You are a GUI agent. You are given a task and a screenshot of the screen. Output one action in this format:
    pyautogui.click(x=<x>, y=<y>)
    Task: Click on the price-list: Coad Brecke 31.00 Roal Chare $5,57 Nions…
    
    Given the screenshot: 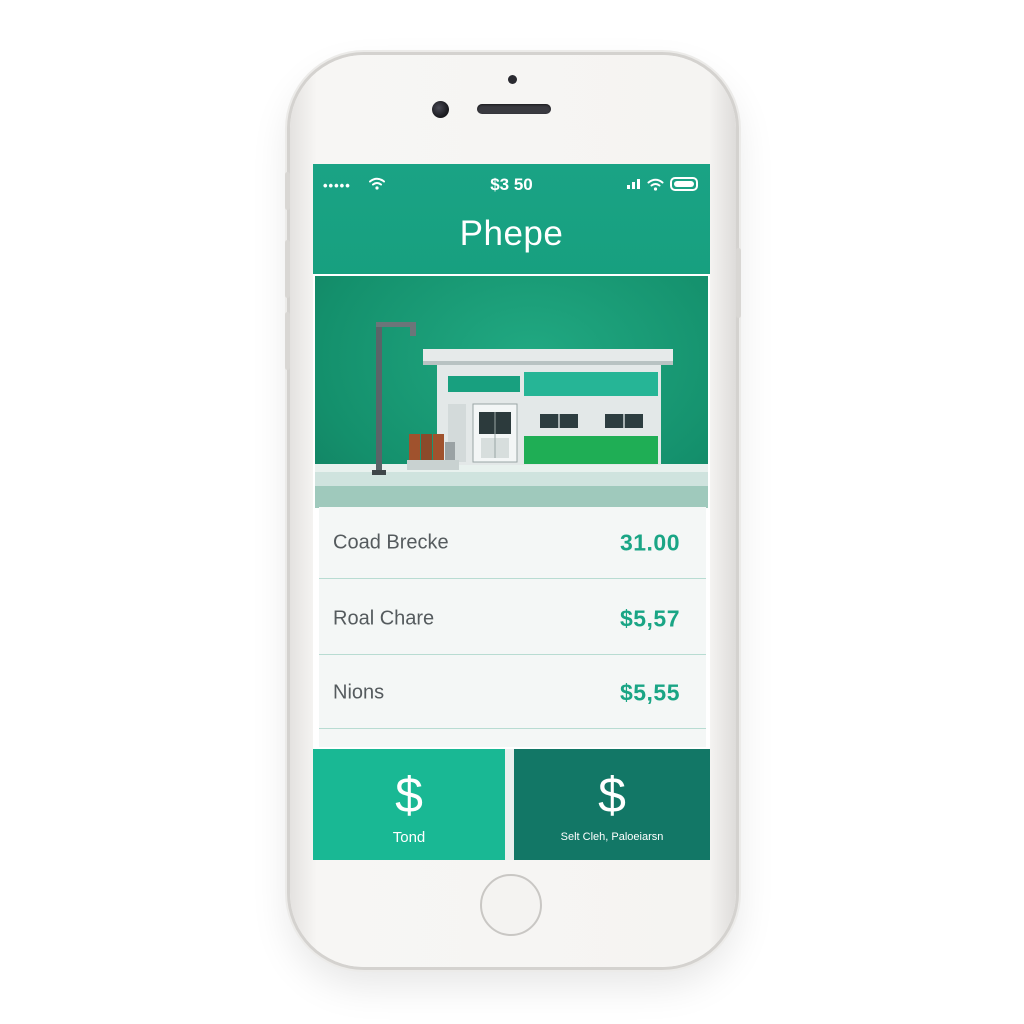 What is the action you would take?
    pyautogui.click(x=512, y=627)
    